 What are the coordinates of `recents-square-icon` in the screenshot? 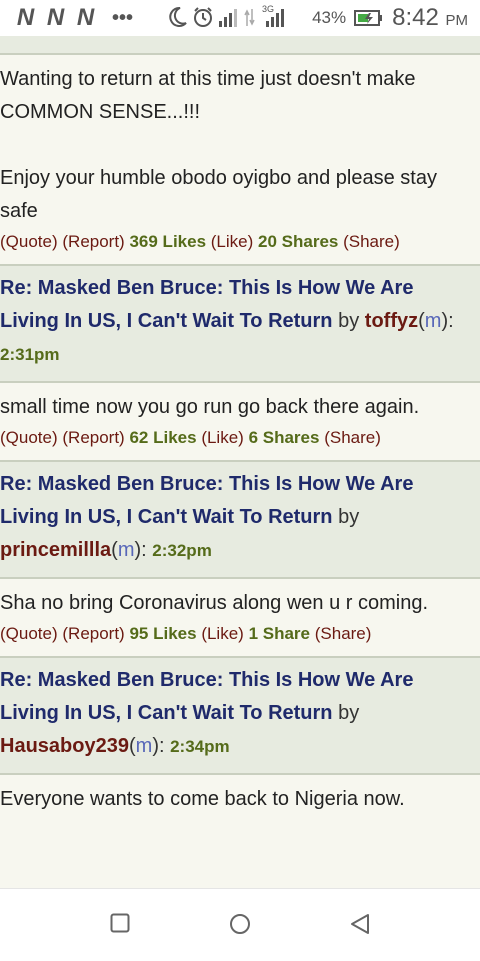 It's located at (120, 923).